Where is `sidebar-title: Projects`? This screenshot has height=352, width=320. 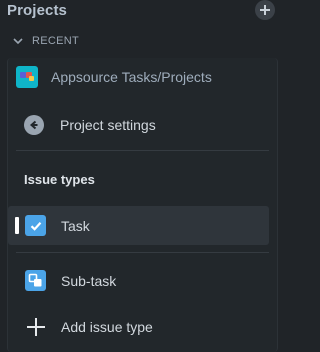
sidebar-title: Projects is located at coordinates (37, 10).